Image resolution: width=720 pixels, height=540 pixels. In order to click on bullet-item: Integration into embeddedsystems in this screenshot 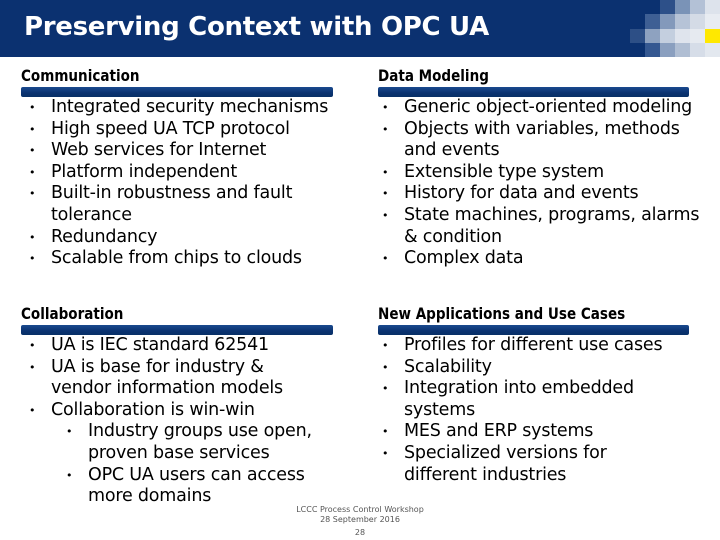, I will do `click(518, 399)`.